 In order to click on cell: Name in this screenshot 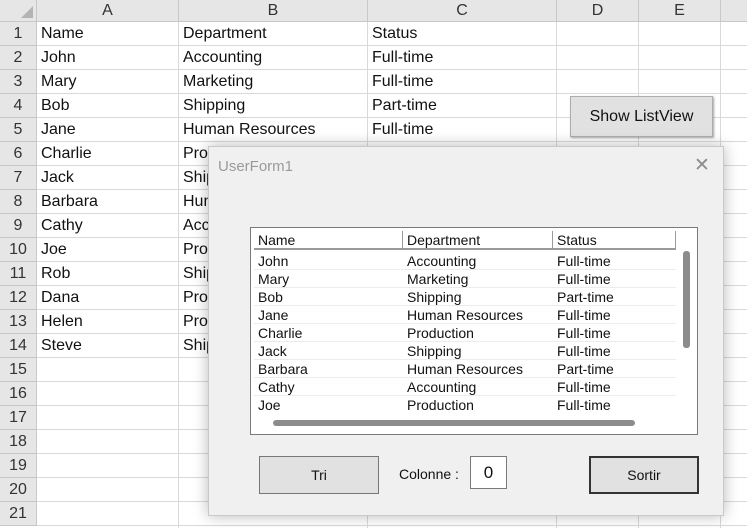, I will do `click(108, 34)`.